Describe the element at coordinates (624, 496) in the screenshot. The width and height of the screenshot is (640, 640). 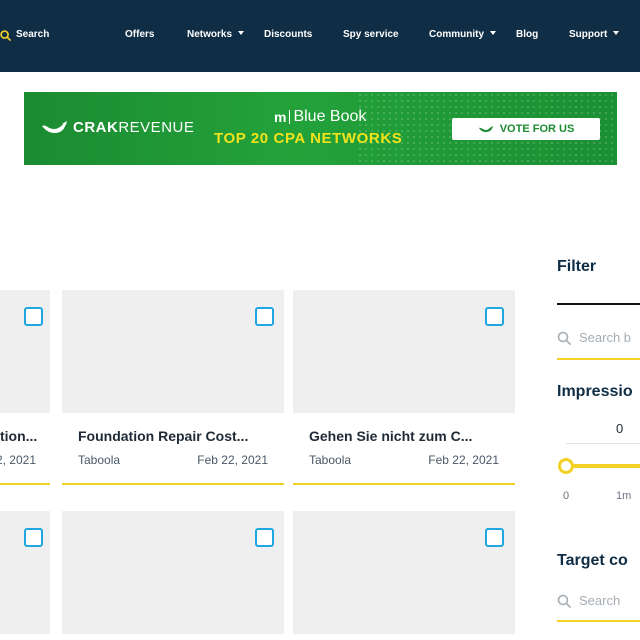
I see `slider-tick-label: 1m` at that location.